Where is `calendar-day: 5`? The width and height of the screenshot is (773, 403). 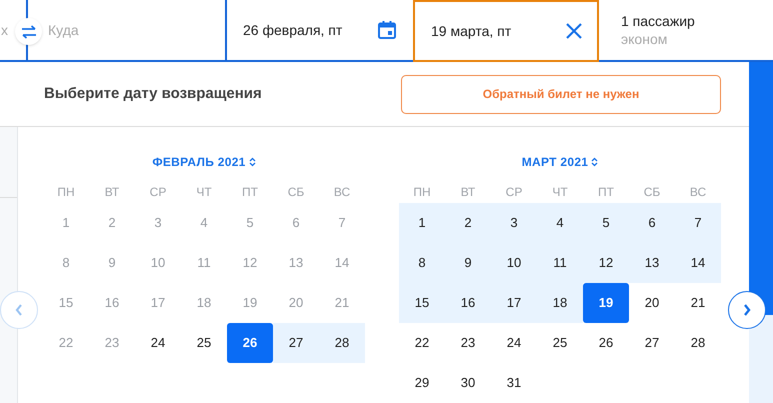 calendar-day: 5 is located at coordinates (606, 223).